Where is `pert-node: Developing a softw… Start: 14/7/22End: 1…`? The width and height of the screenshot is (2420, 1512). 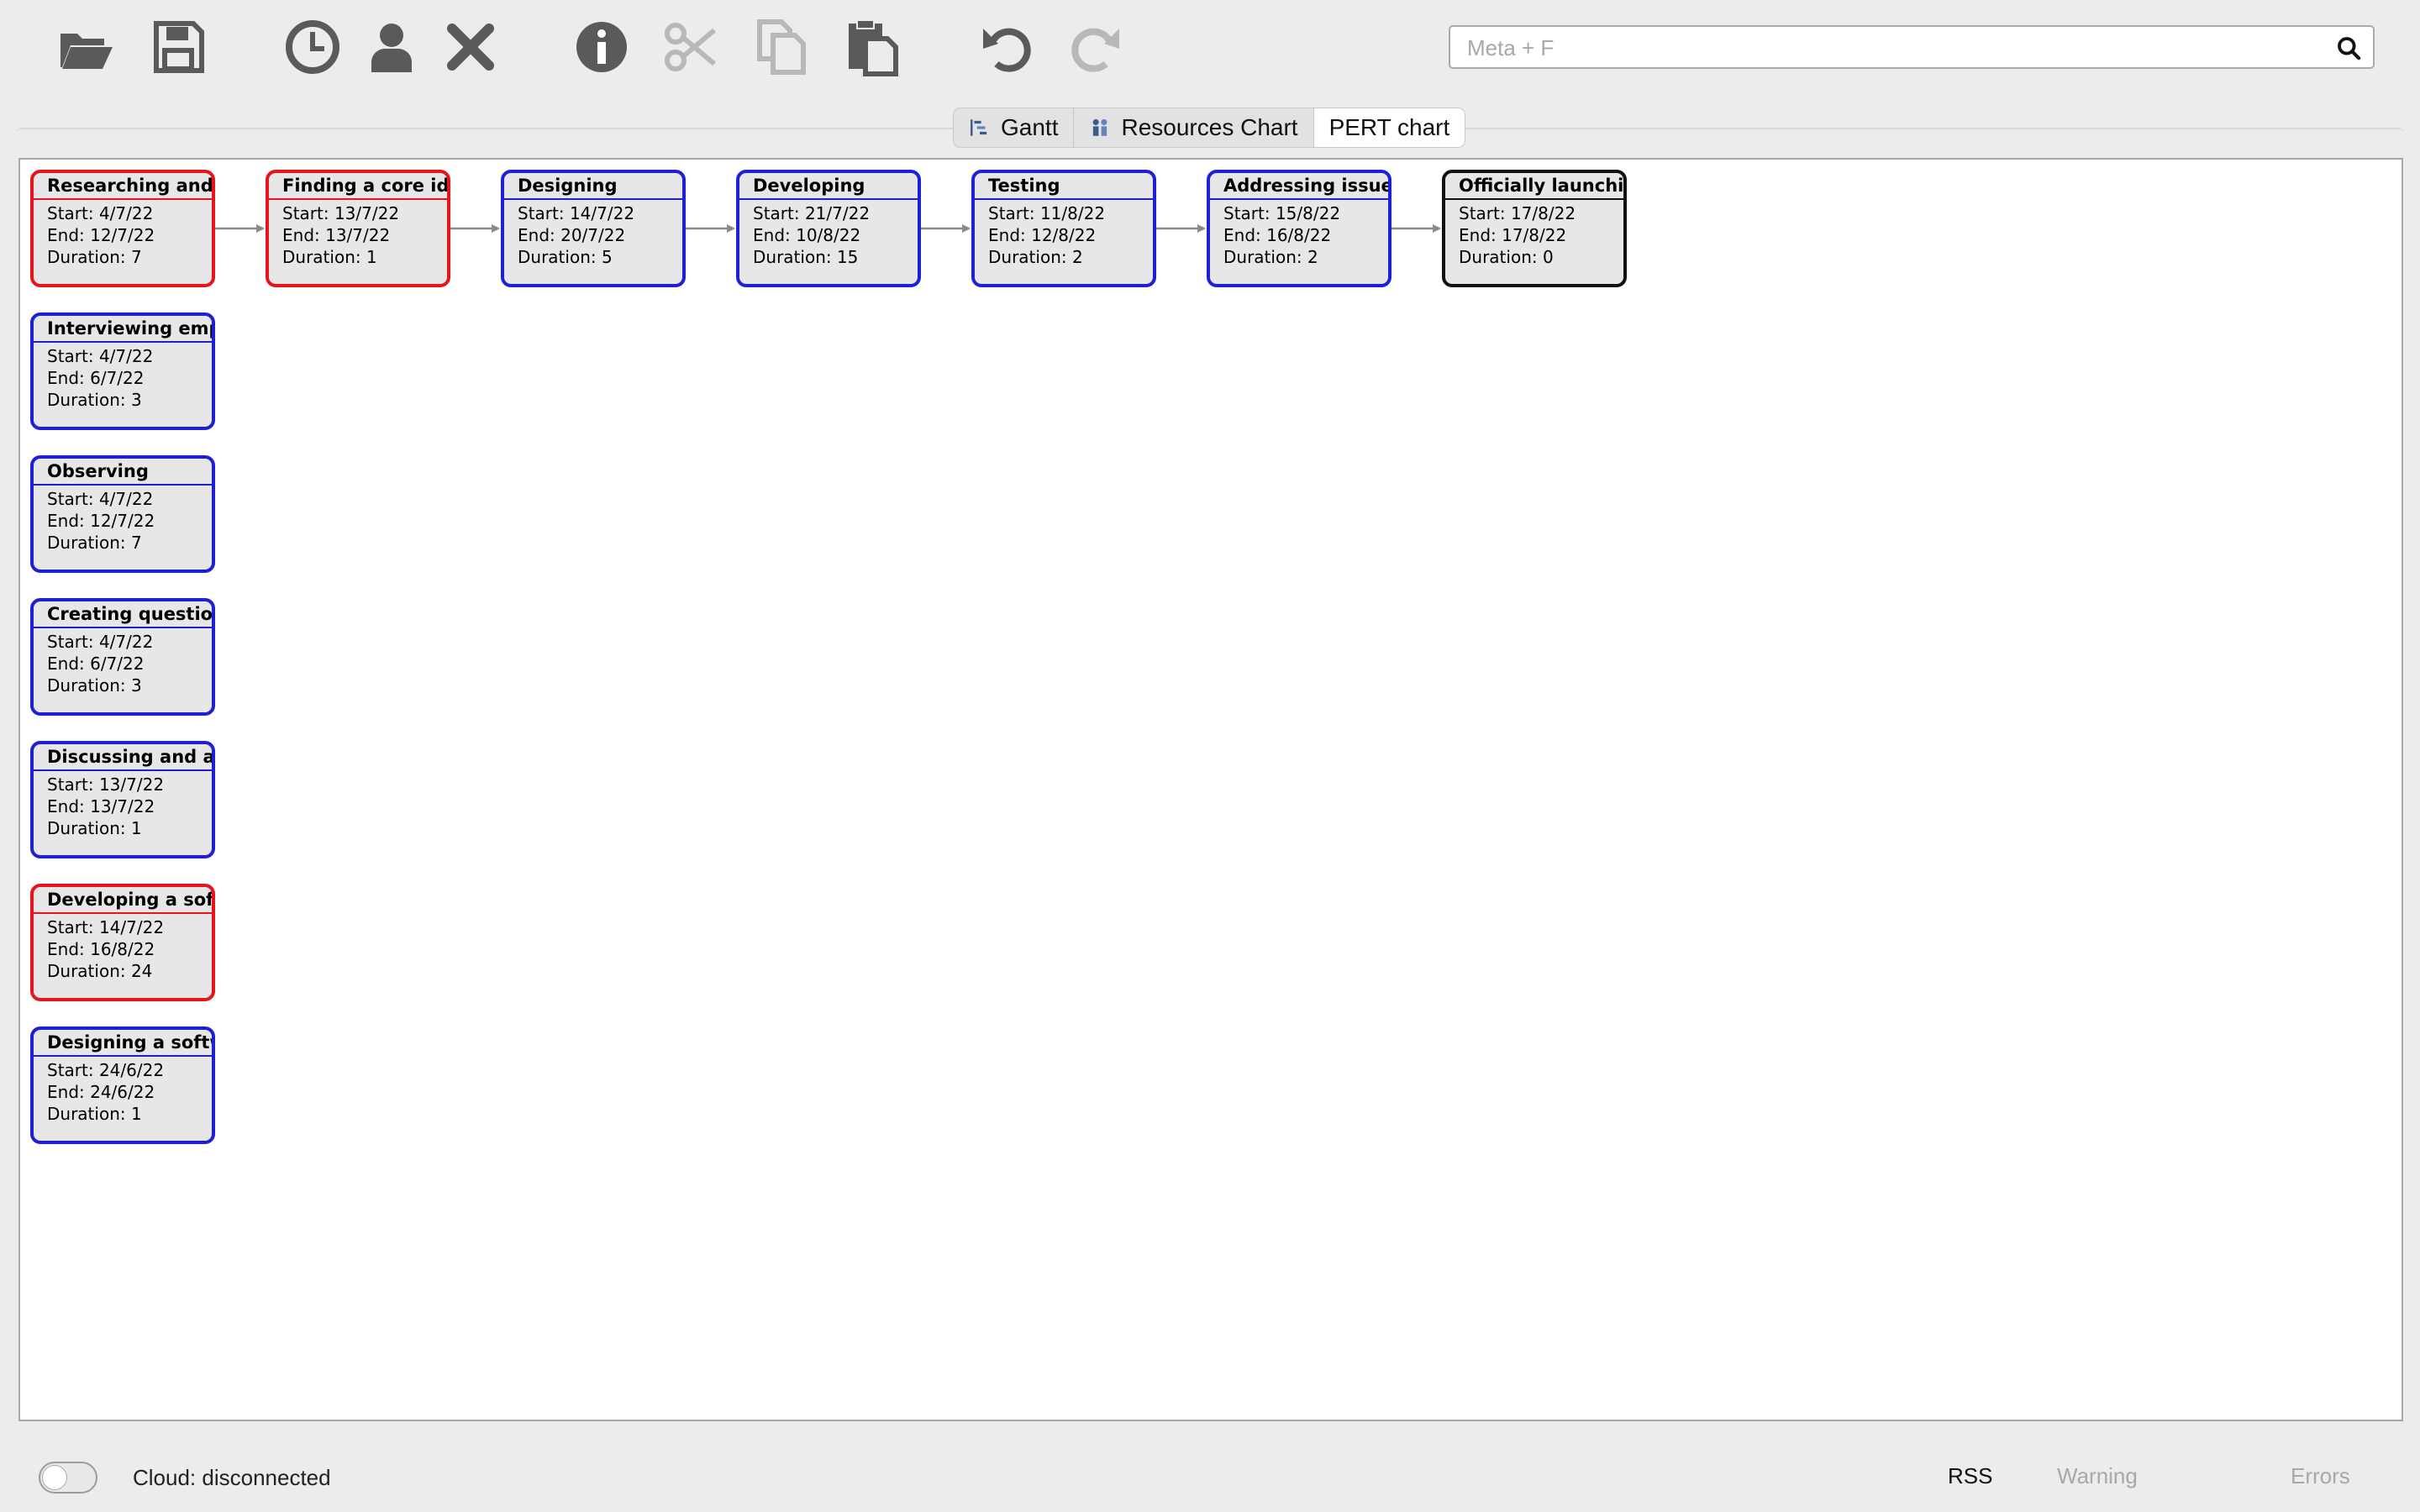
pert-node: Developing a softw… Start: 14/7/22End: 1… is located at coordinates (123, 942).